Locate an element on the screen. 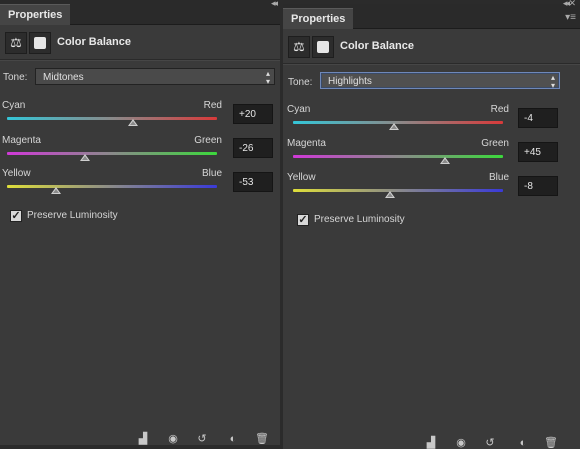  tone-select: Highlights ▴ ▾ is located at coordinates (440, 81).